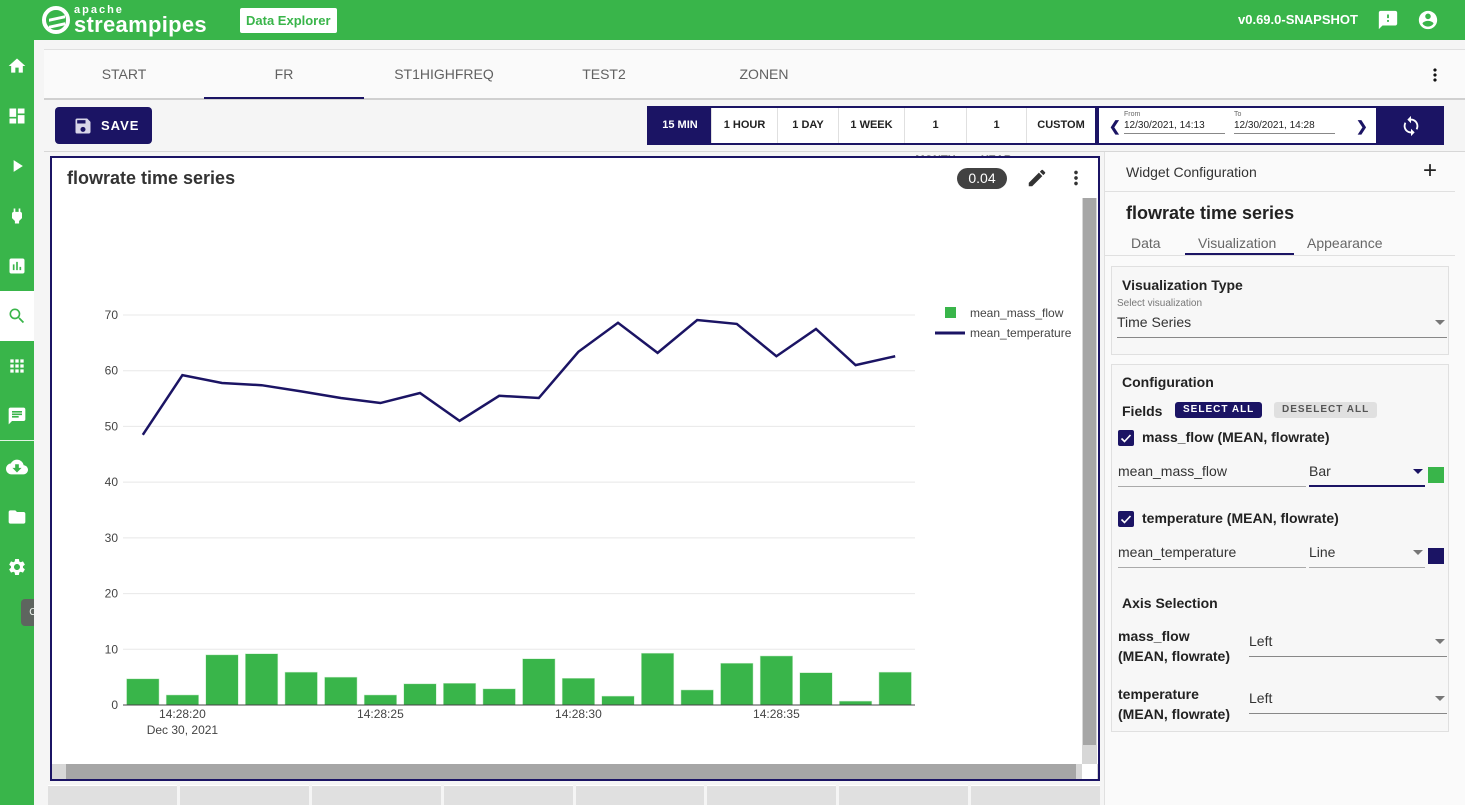 The image size is (1465, 805). Describe the element at coordinates (124, 20) in the screenshot. I see `streampipes-logo: apache streampipes` at that location.